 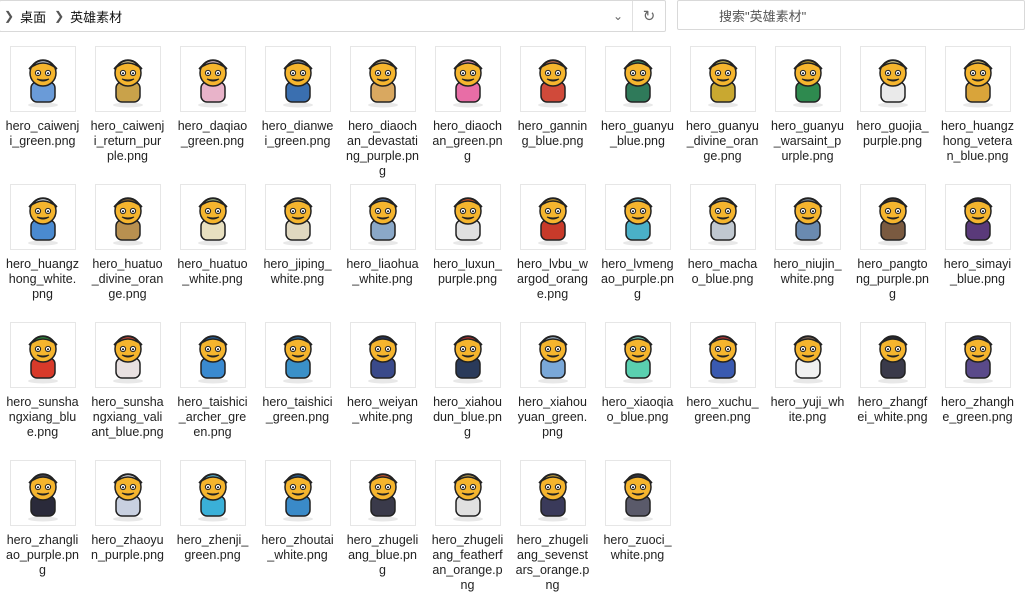 I want to click on file-item: hero_zhugeliang_featherfan_orange.png, so click(x=467, y=525).